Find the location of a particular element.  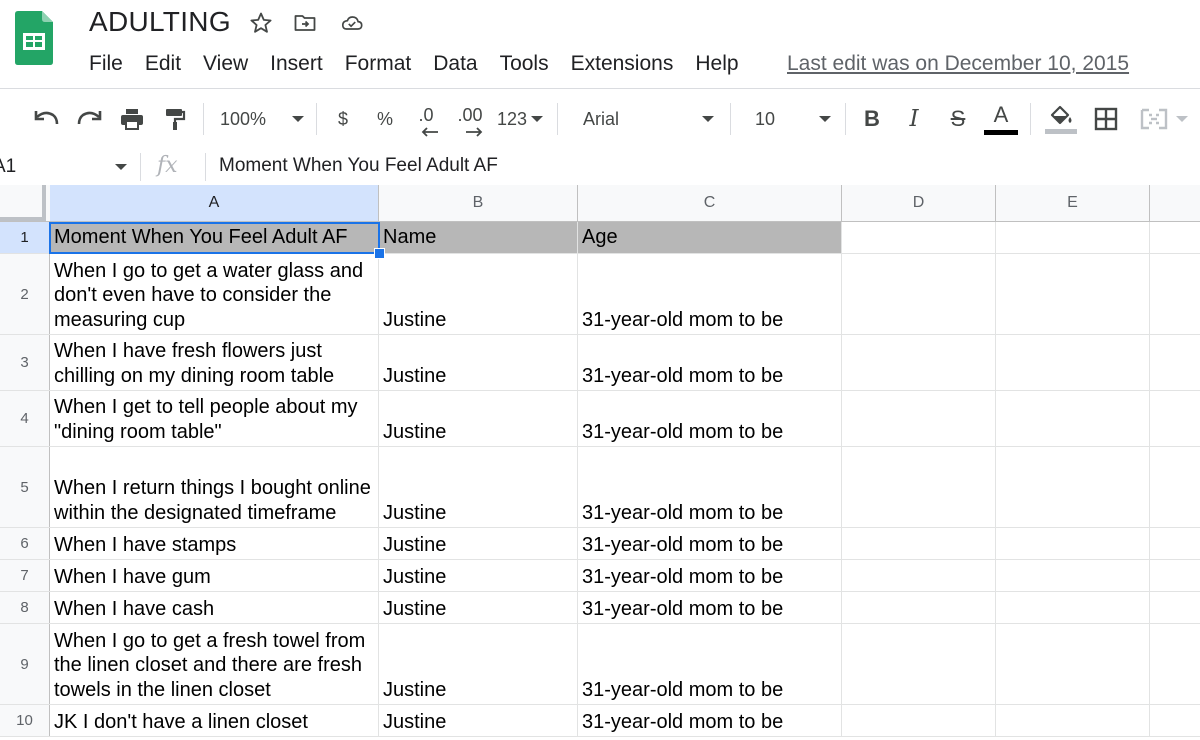

column-header-e: E is located at coordinates (1073, 203).